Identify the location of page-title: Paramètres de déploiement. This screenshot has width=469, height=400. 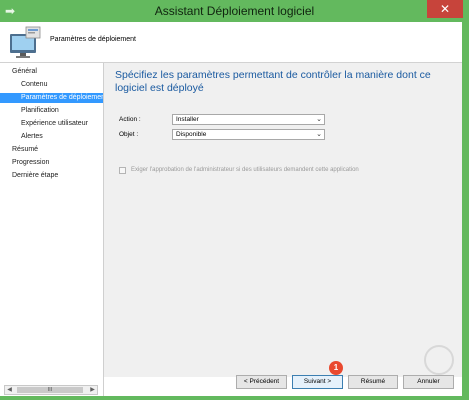
(93, 39).